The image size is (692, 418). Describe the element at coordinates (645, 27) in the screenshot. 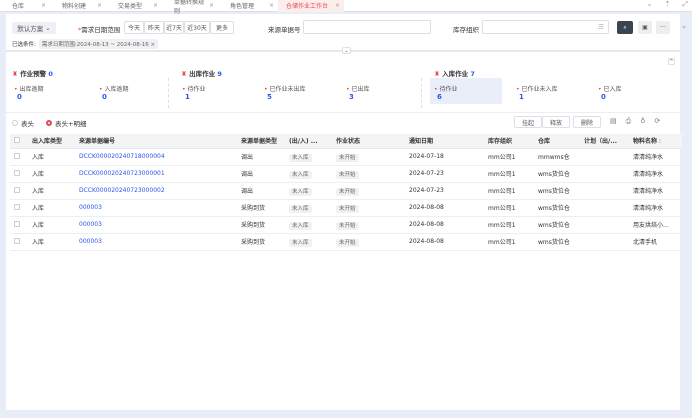

I see `advanced-filter-button: ▣` at that location.